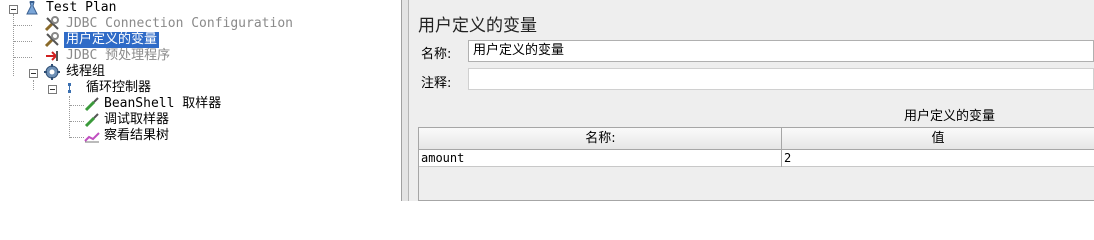 The image size is (1094, 240). I want to click on comment-label: 注释:, so click(436, 83).